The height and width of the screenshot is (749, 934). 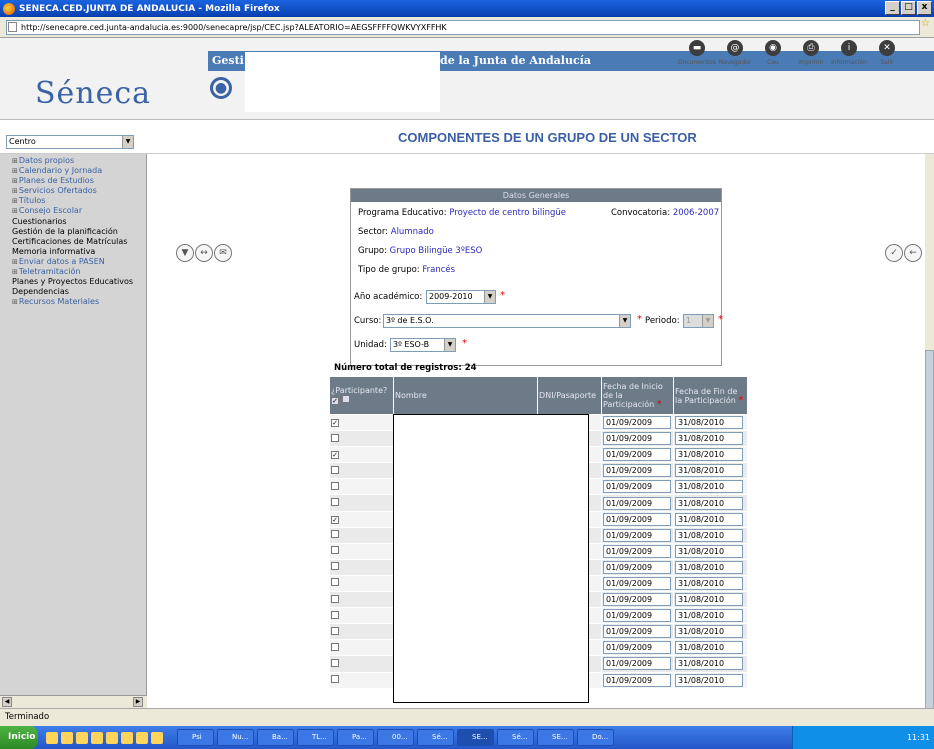 I want to click on anio-select: 2009-2010 ▼, so click(x=461, y=297).